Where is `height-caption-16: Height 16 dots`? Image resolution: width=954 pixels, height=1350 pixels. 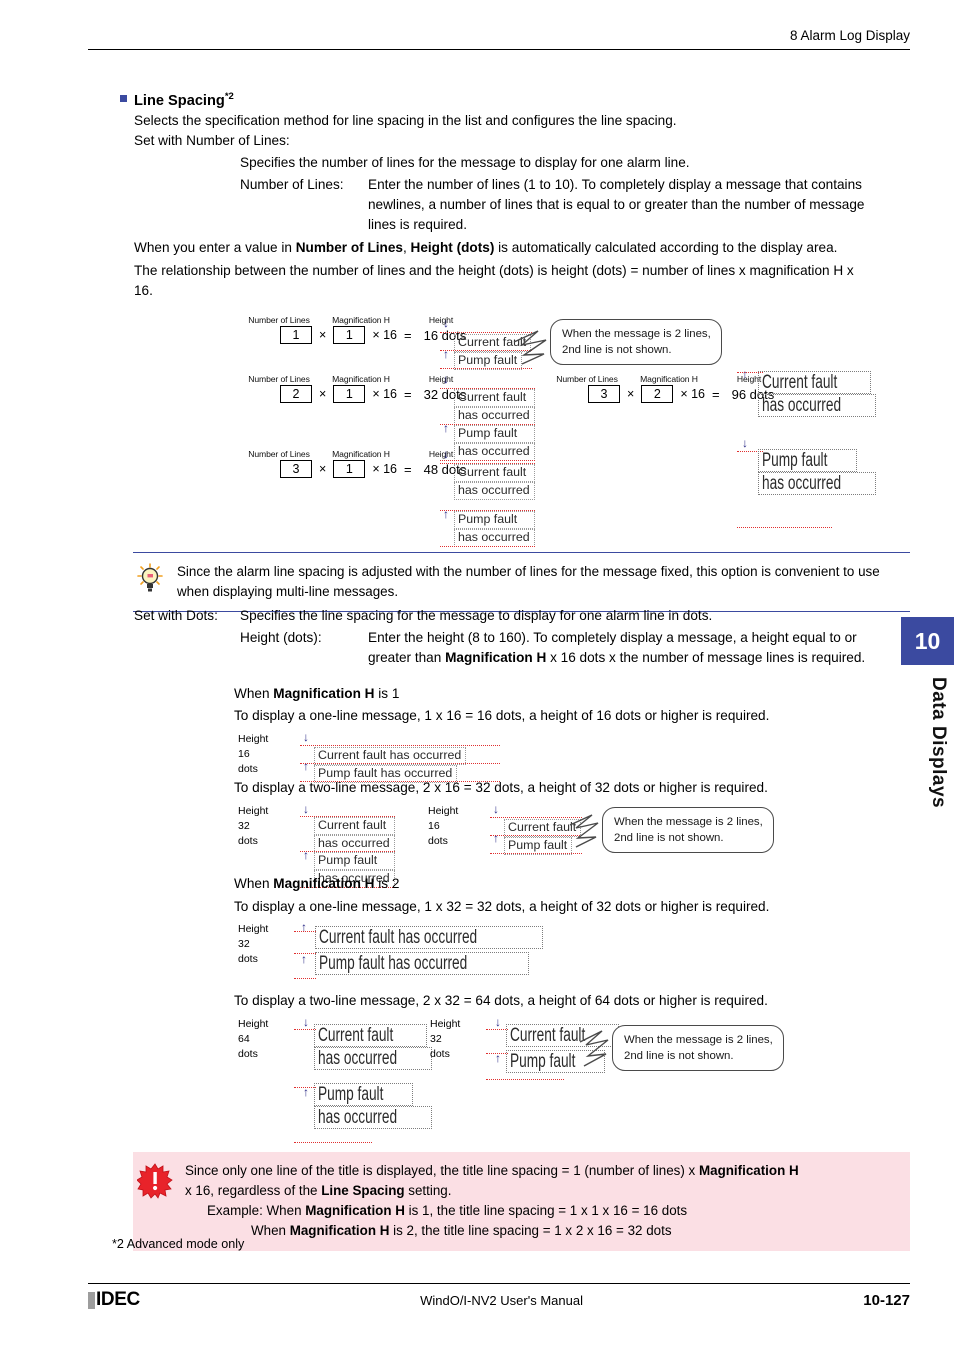 height-caption-16: Height 16 dots is located at coordinates (253, 754).